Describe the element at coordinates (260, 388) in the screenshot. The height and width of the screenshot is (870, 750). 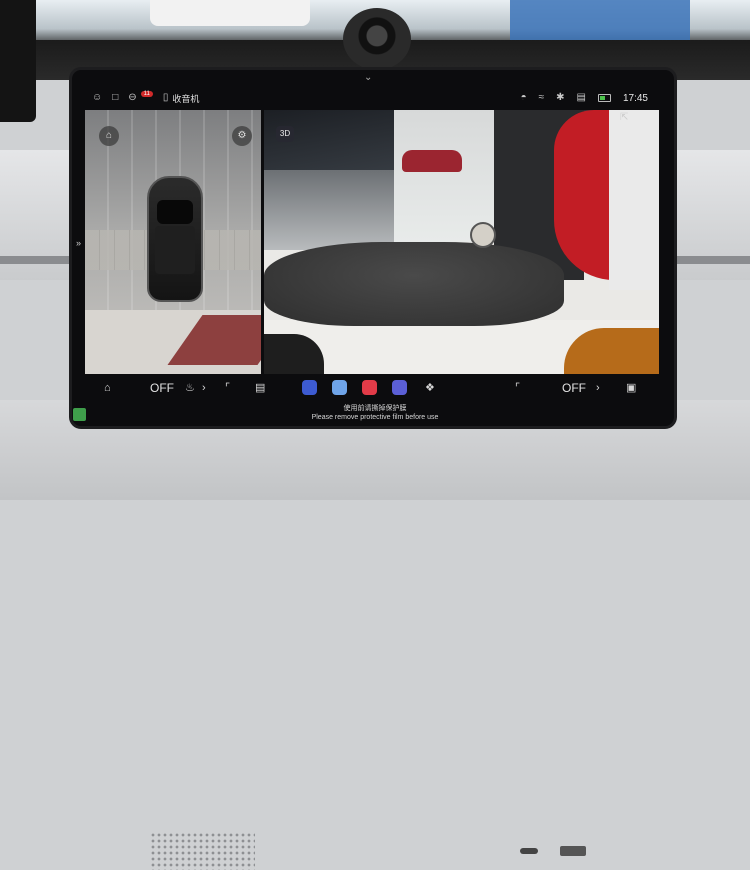
I see `car-settings-icon: ▤` at that location.